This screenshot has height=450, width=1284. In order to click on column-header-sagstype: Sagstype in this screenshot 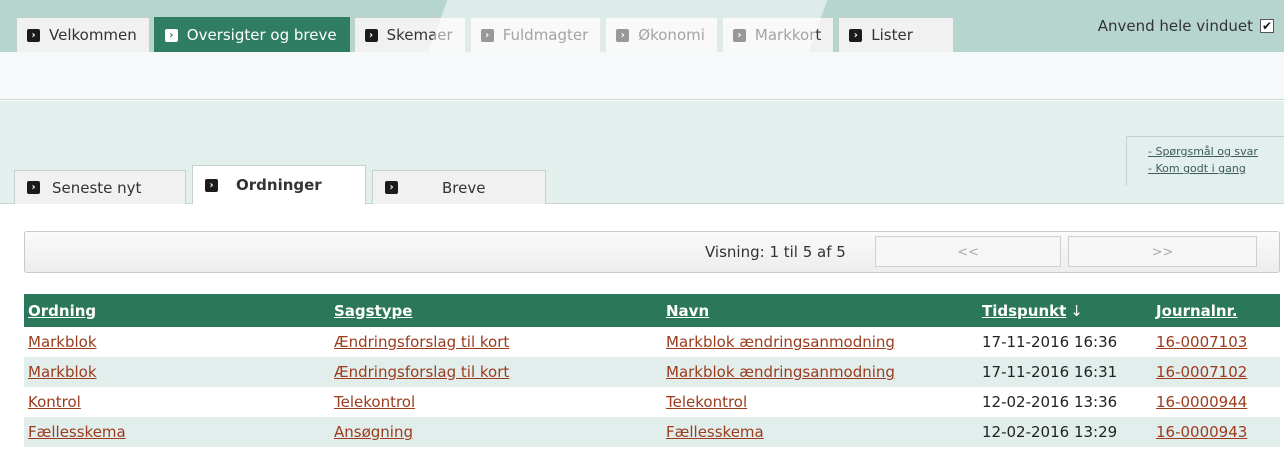, I will do `click(496, 310)`.